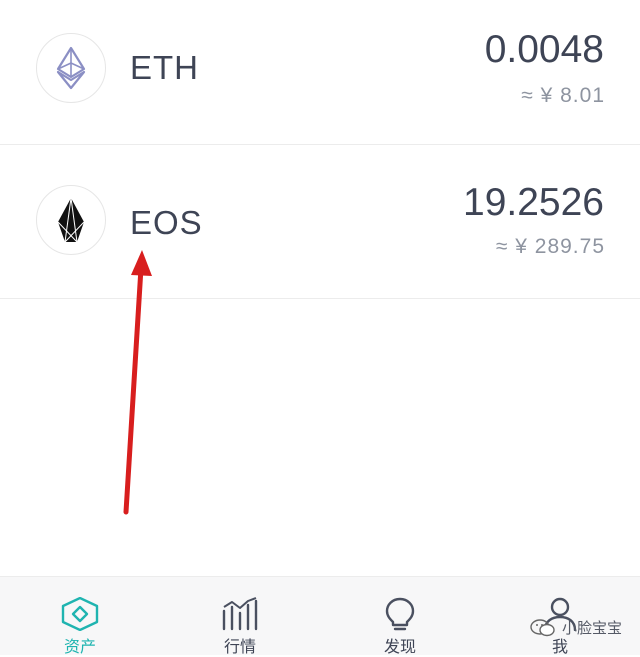 Image resolution: width=640 pixels, height=657 pixels. I want to click on asset-symbol: EOS, so click(166, 222).